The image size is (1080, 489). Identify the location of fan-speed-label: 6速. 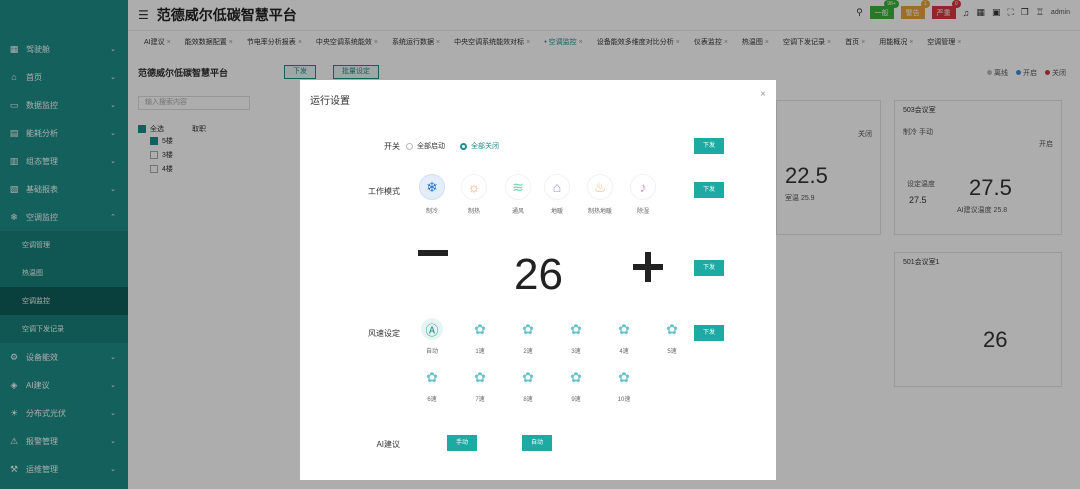
(432, 400).